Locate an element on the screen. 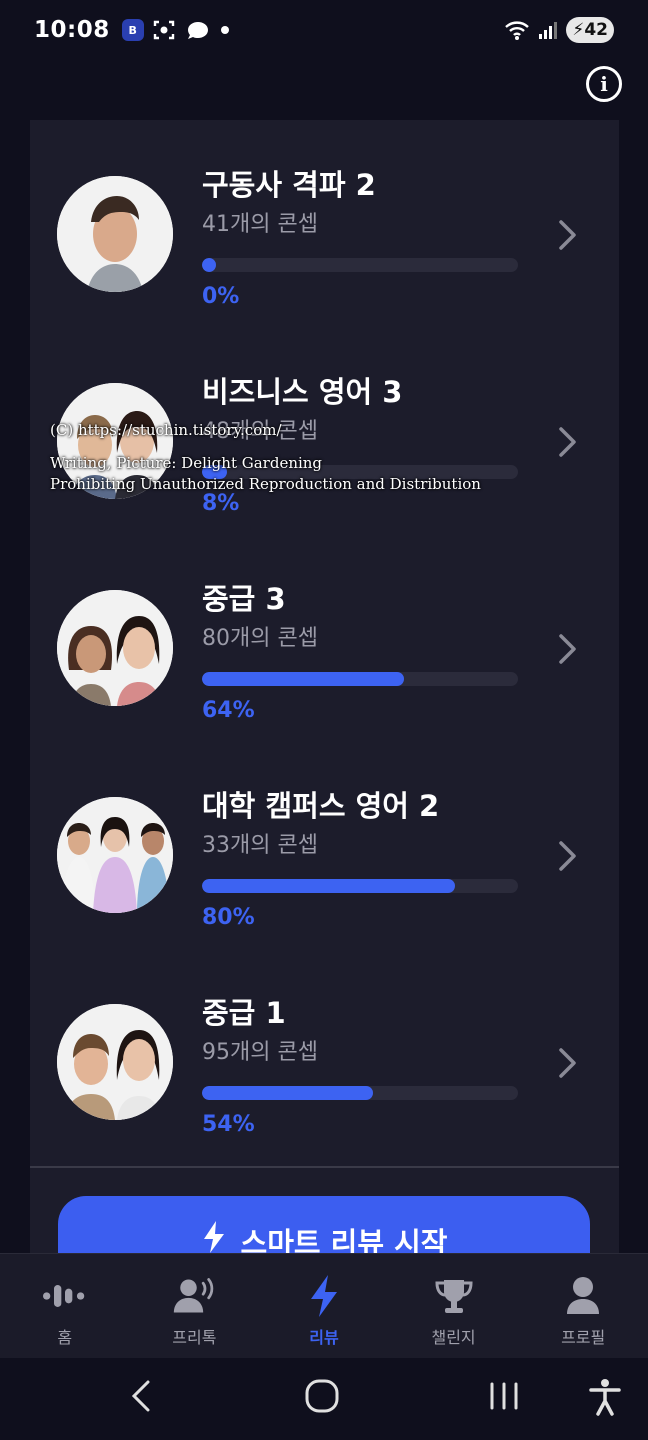  back-icon is located at coordinates (142, 1396).